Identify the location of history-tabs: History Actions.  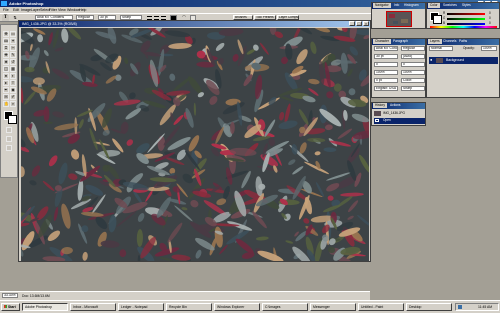
(398, 106).